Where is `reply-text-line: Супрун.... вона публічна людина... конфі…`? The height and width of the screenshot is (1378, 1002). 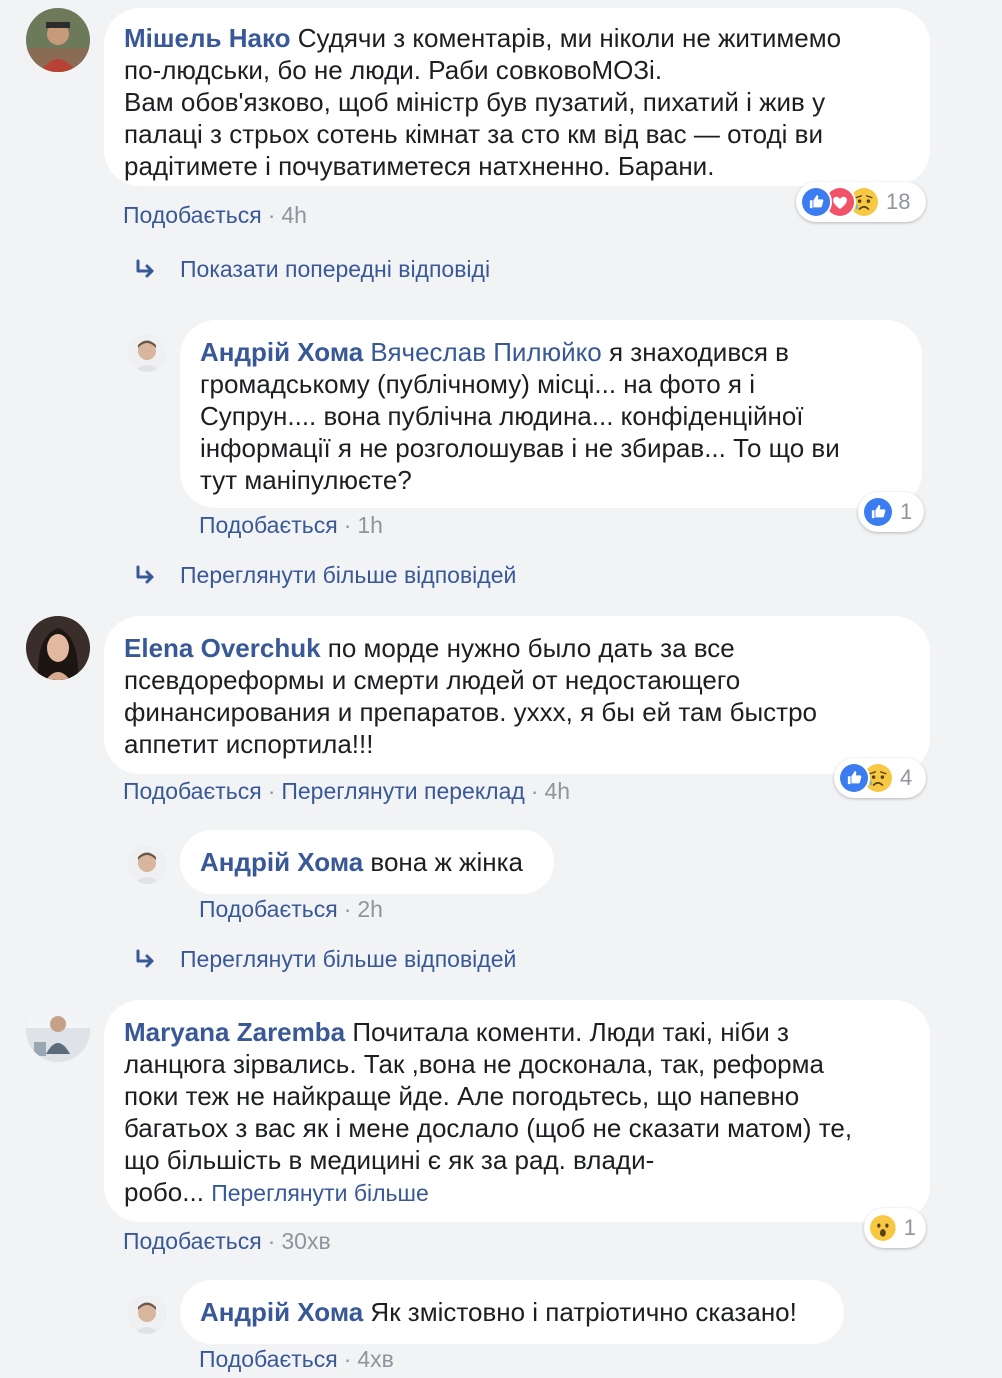
reply-text-line: Супрун.... вона публічна людина... конфі… is located at coordinates (502, 416).